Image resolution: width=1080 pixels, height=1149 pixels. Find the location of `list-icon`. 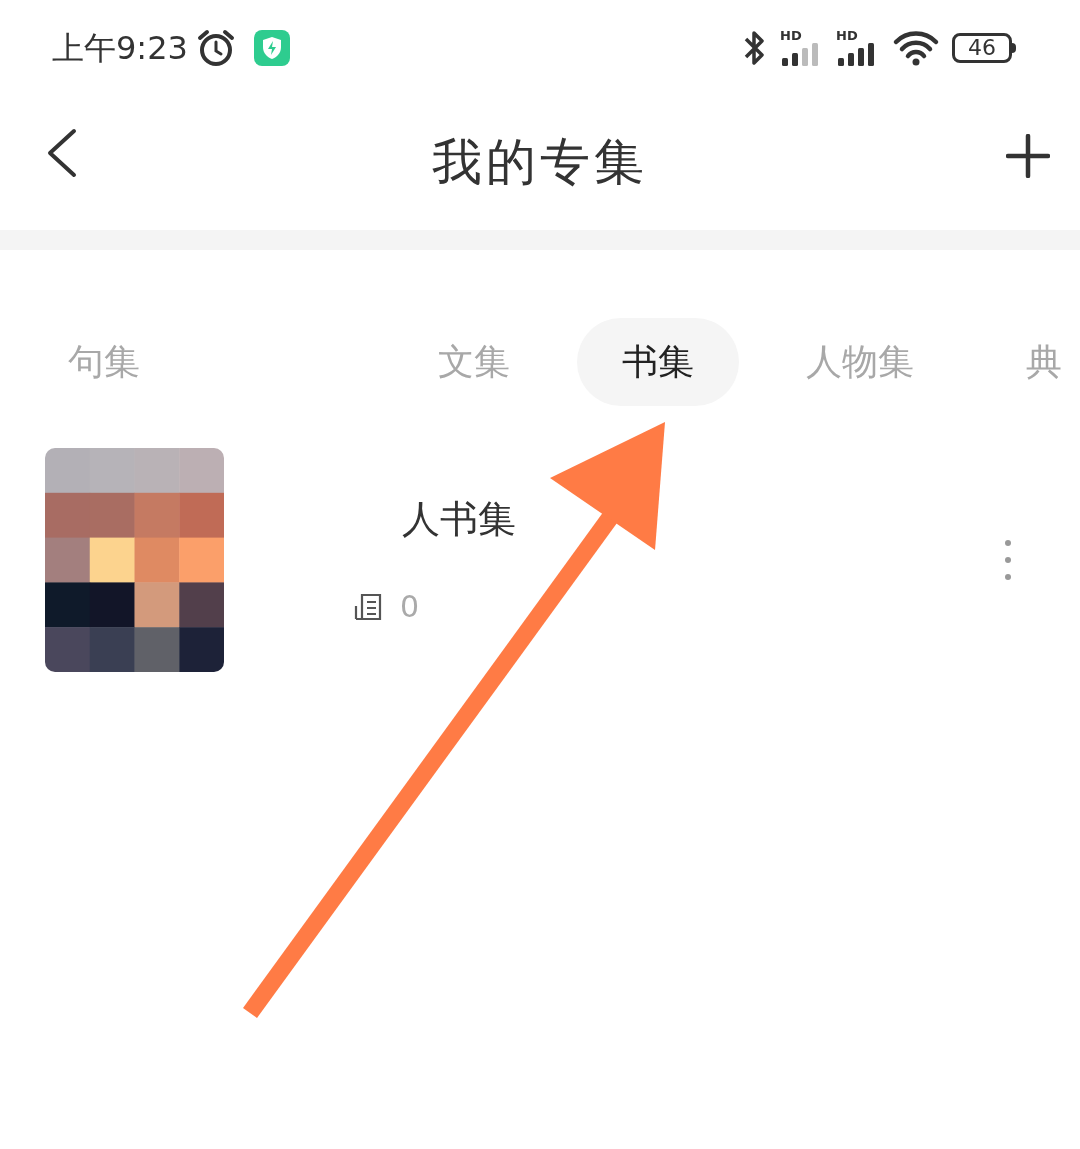

list-icon is located at coordinates (369, 606).